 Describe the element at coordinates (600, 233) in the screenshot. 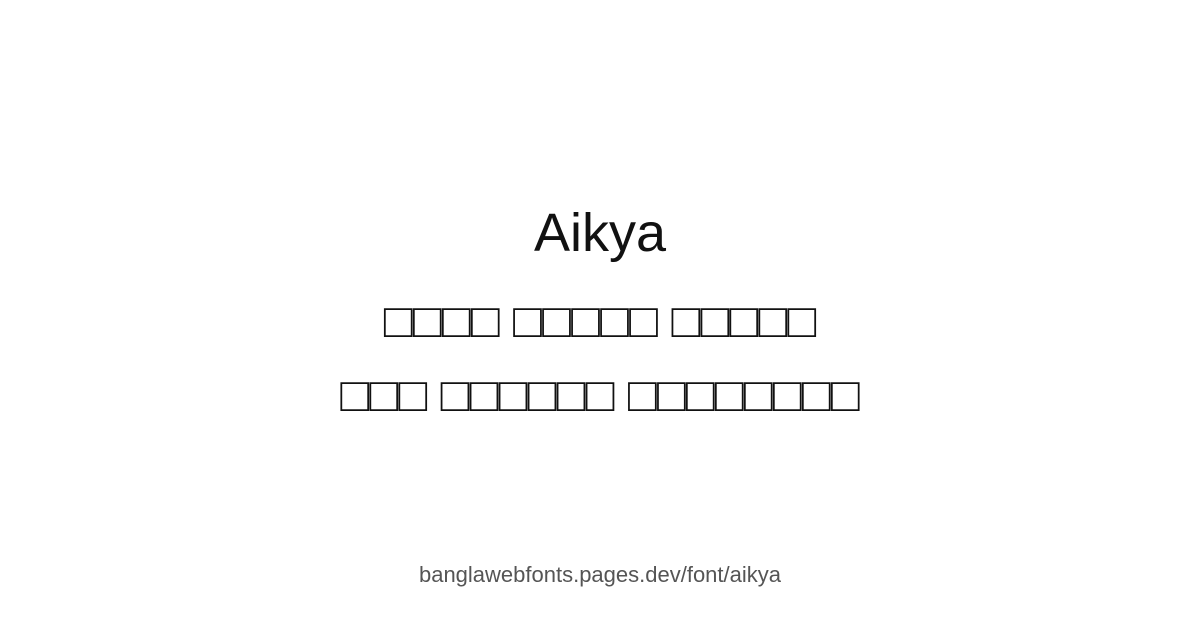

I see `font-title: Aikya` at that location.